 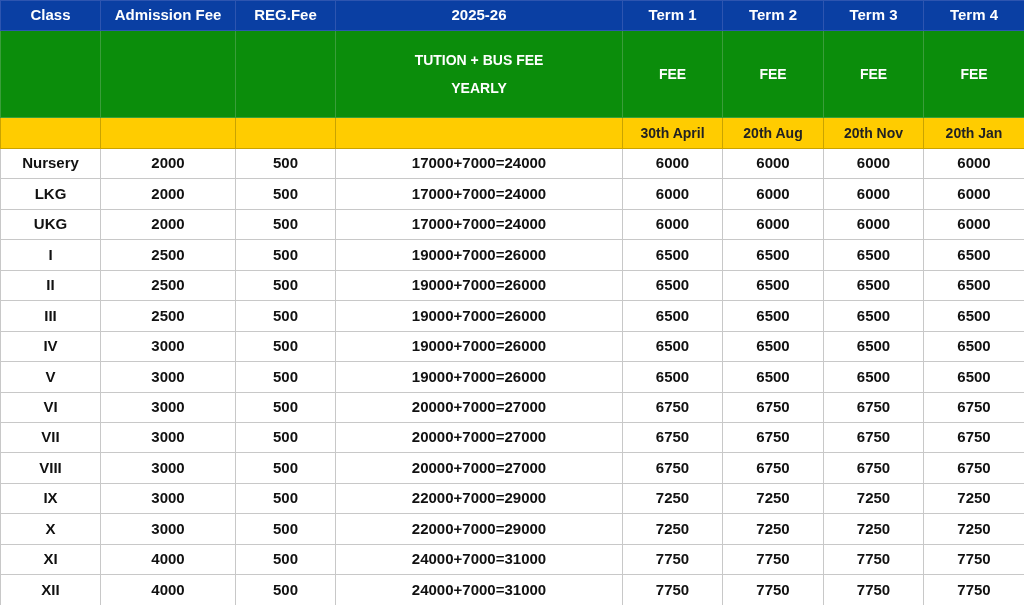 What do you see at coordinates (168, 559) in the screenshot?
I see `table-cell: 4000` at bounding box center [168, 559].